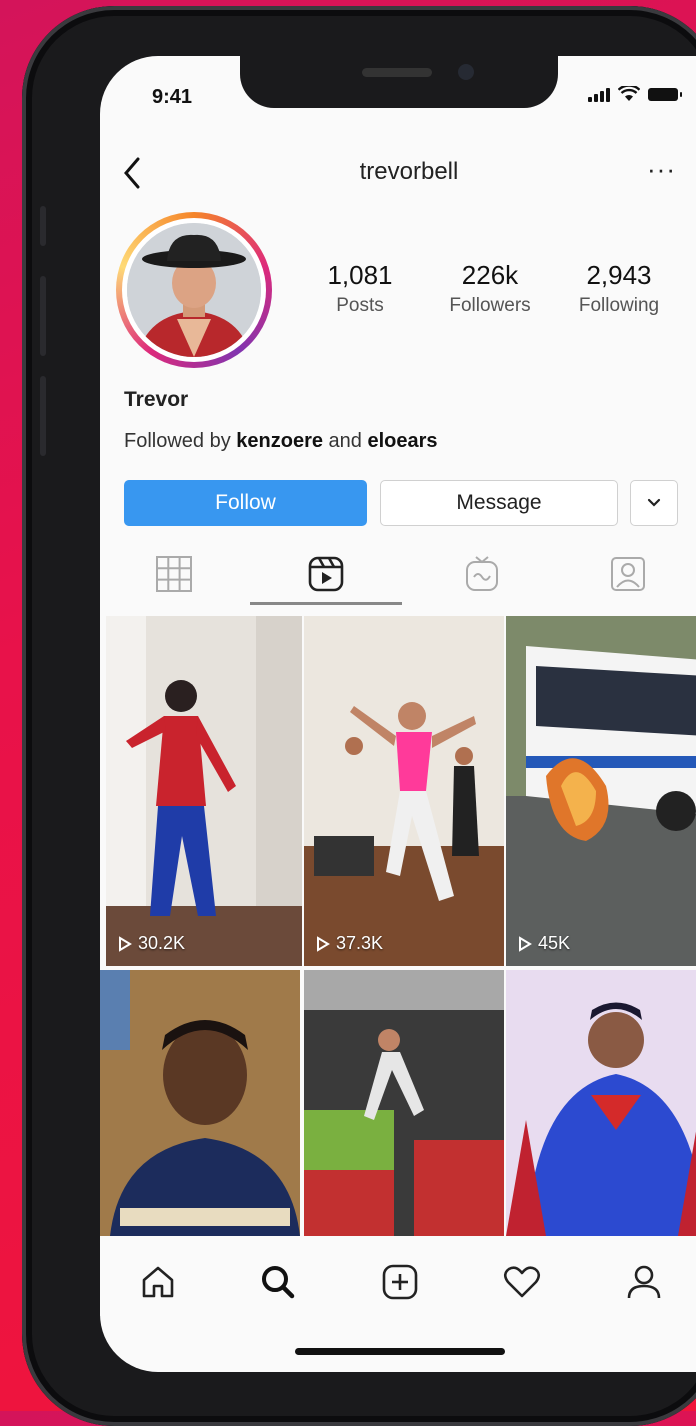  Describe the element at coordinates (43, 316) in the screenshot. I see `volume-up-button` at that location.